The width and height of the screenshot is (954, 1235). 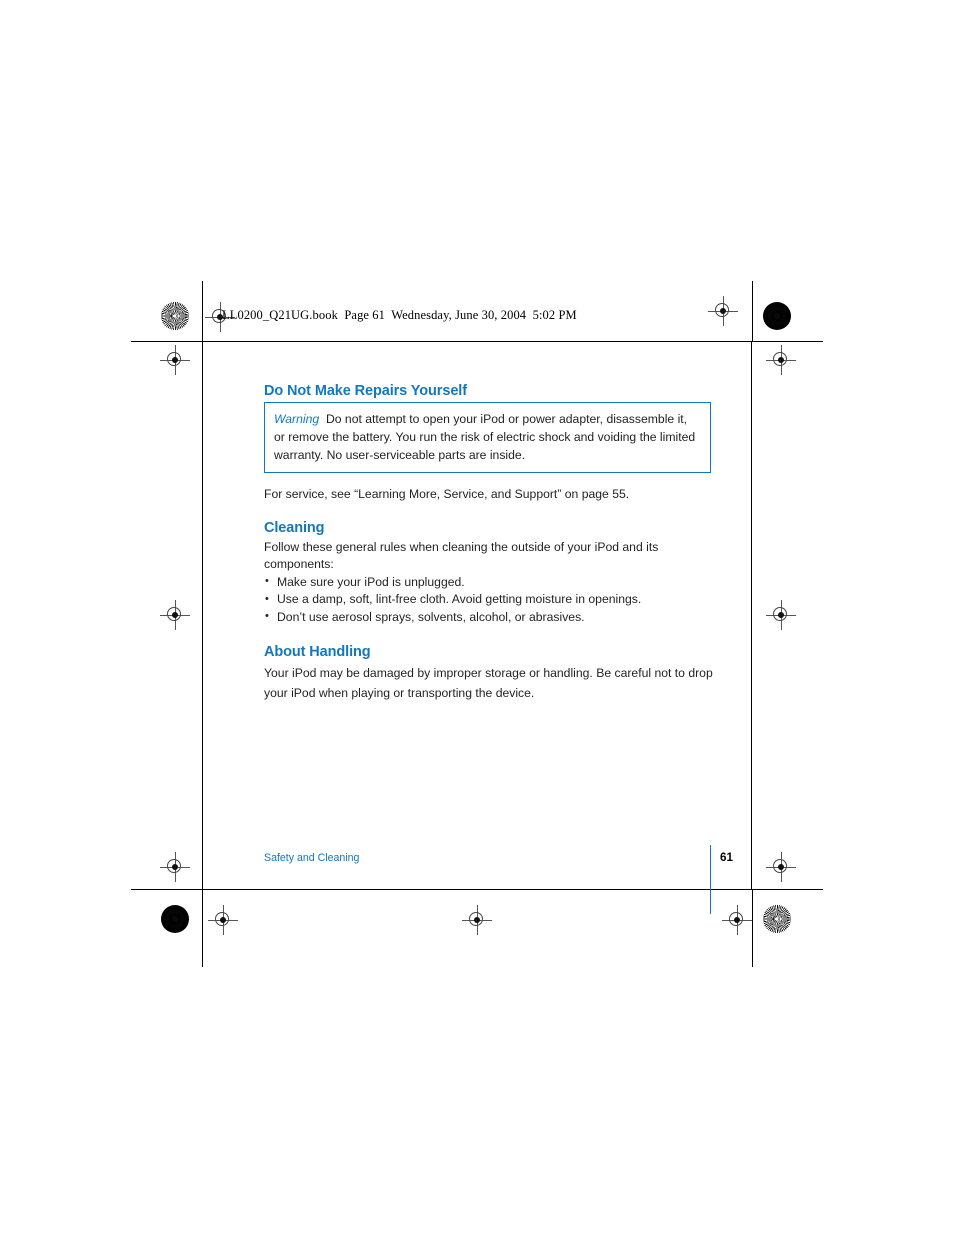 What do you see at coordinates (752, 311) in the screenshot?
I see `crop-line-right-top` at bounding box center [752, 311].